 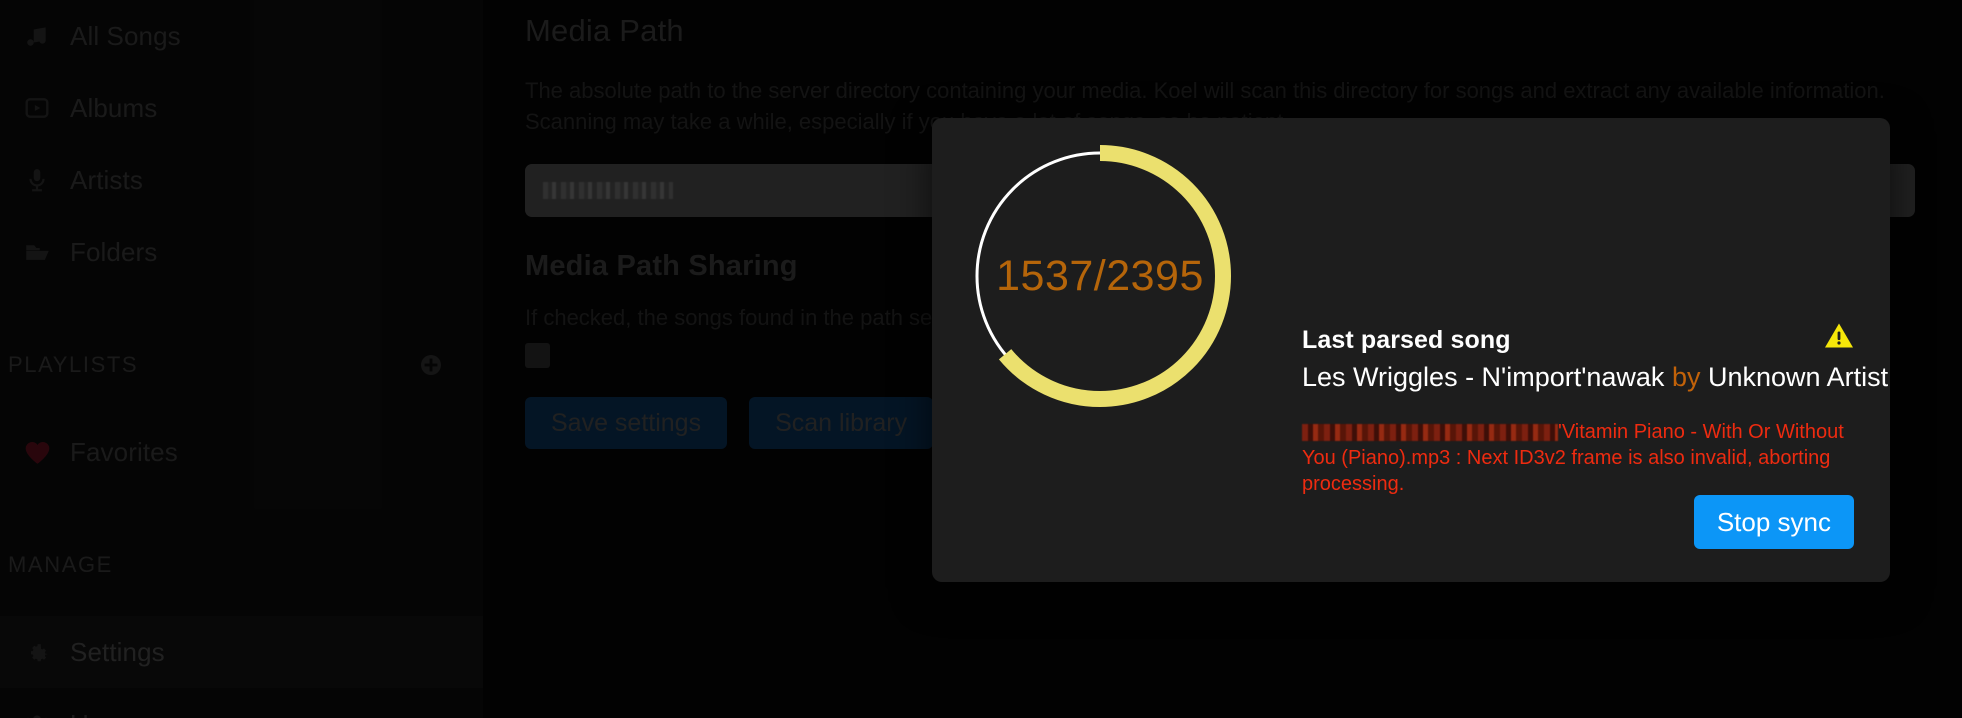 I want to click on sidebar-item-artists: Artists, so click(x=241, y=180).